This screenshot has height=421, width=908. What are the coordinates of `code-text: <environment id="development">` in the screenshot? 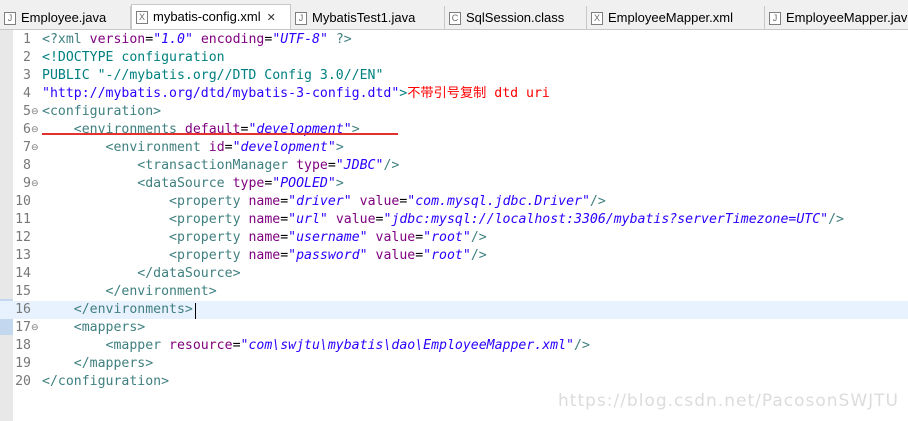 It's located at (224, 147).